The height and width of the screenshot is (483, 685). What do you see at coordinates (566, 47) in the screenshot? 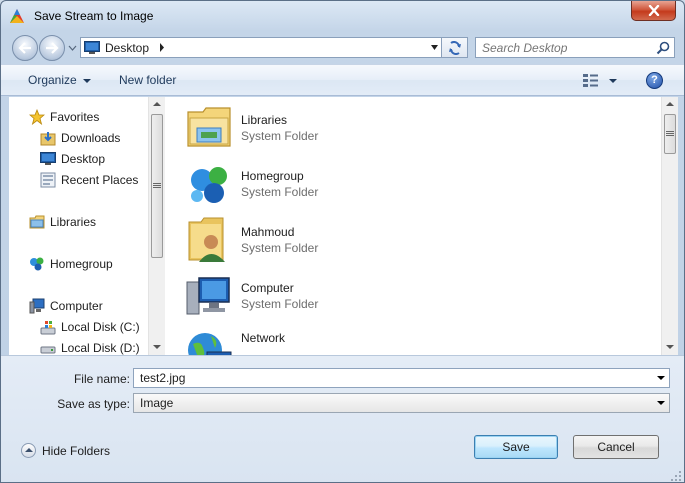
I see `search-input` at bounding box center [566, 47].